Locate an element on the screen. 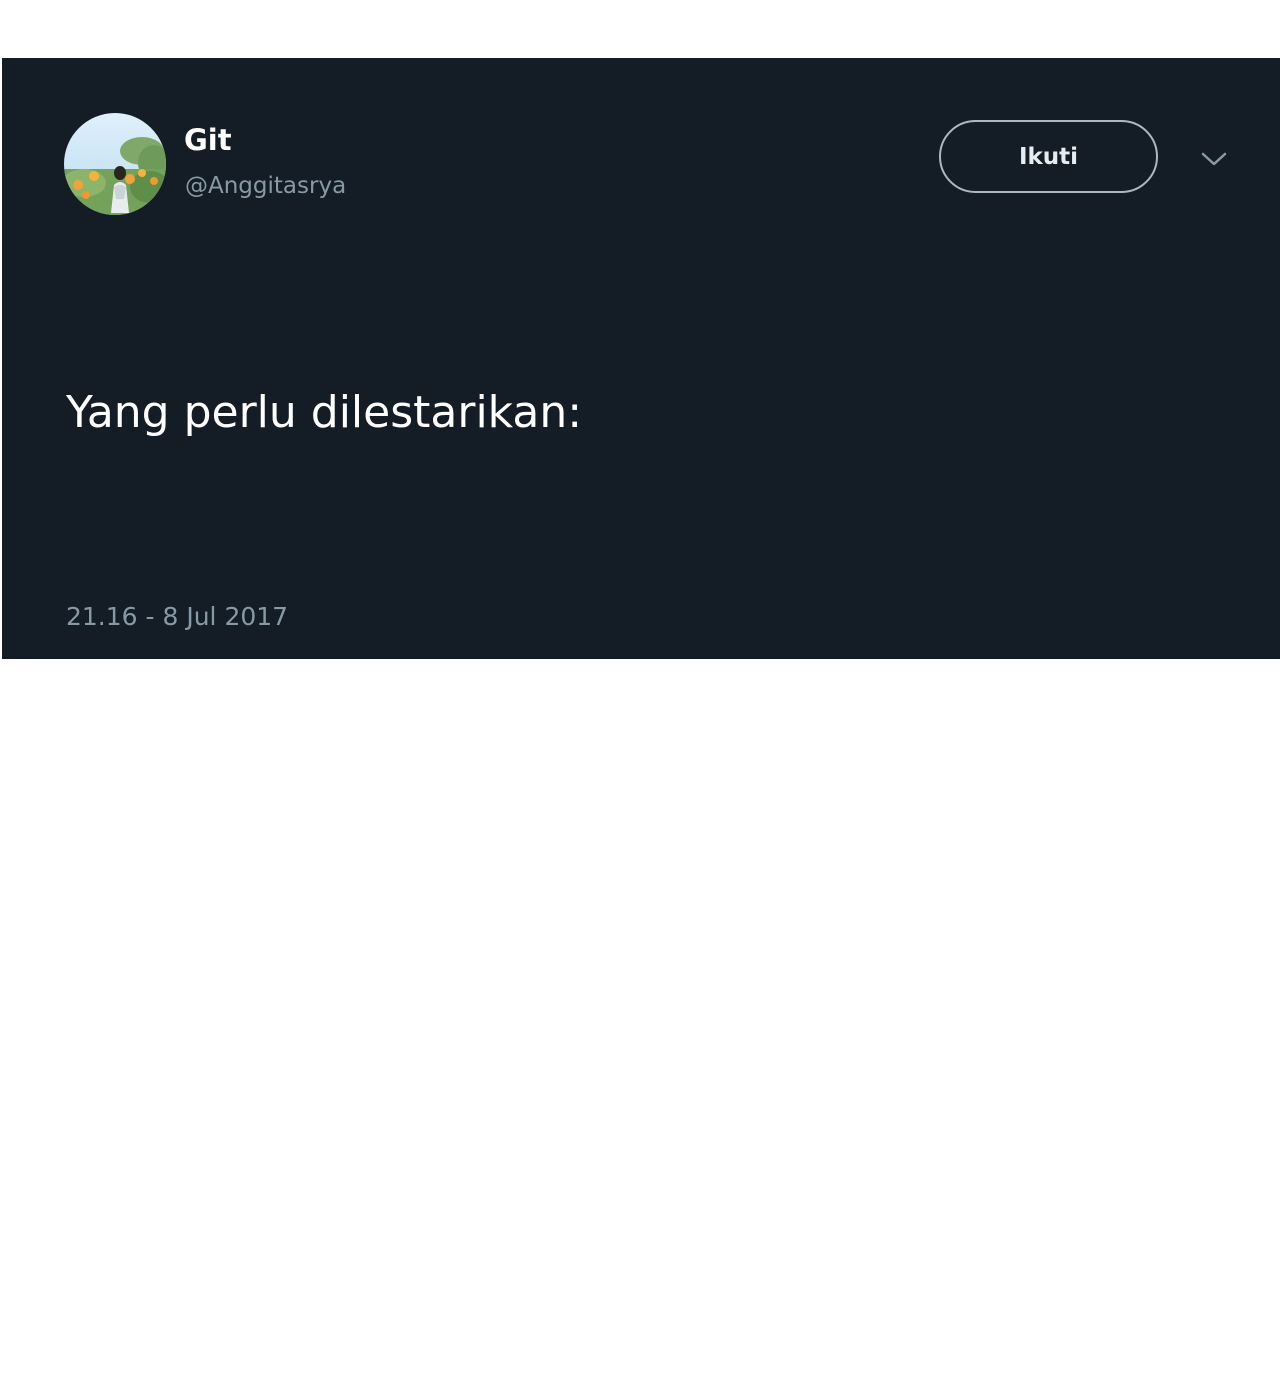 Image resolution: width=1280 pixels, height=1384 pixels. avatar is located at coordinates (115, 164).